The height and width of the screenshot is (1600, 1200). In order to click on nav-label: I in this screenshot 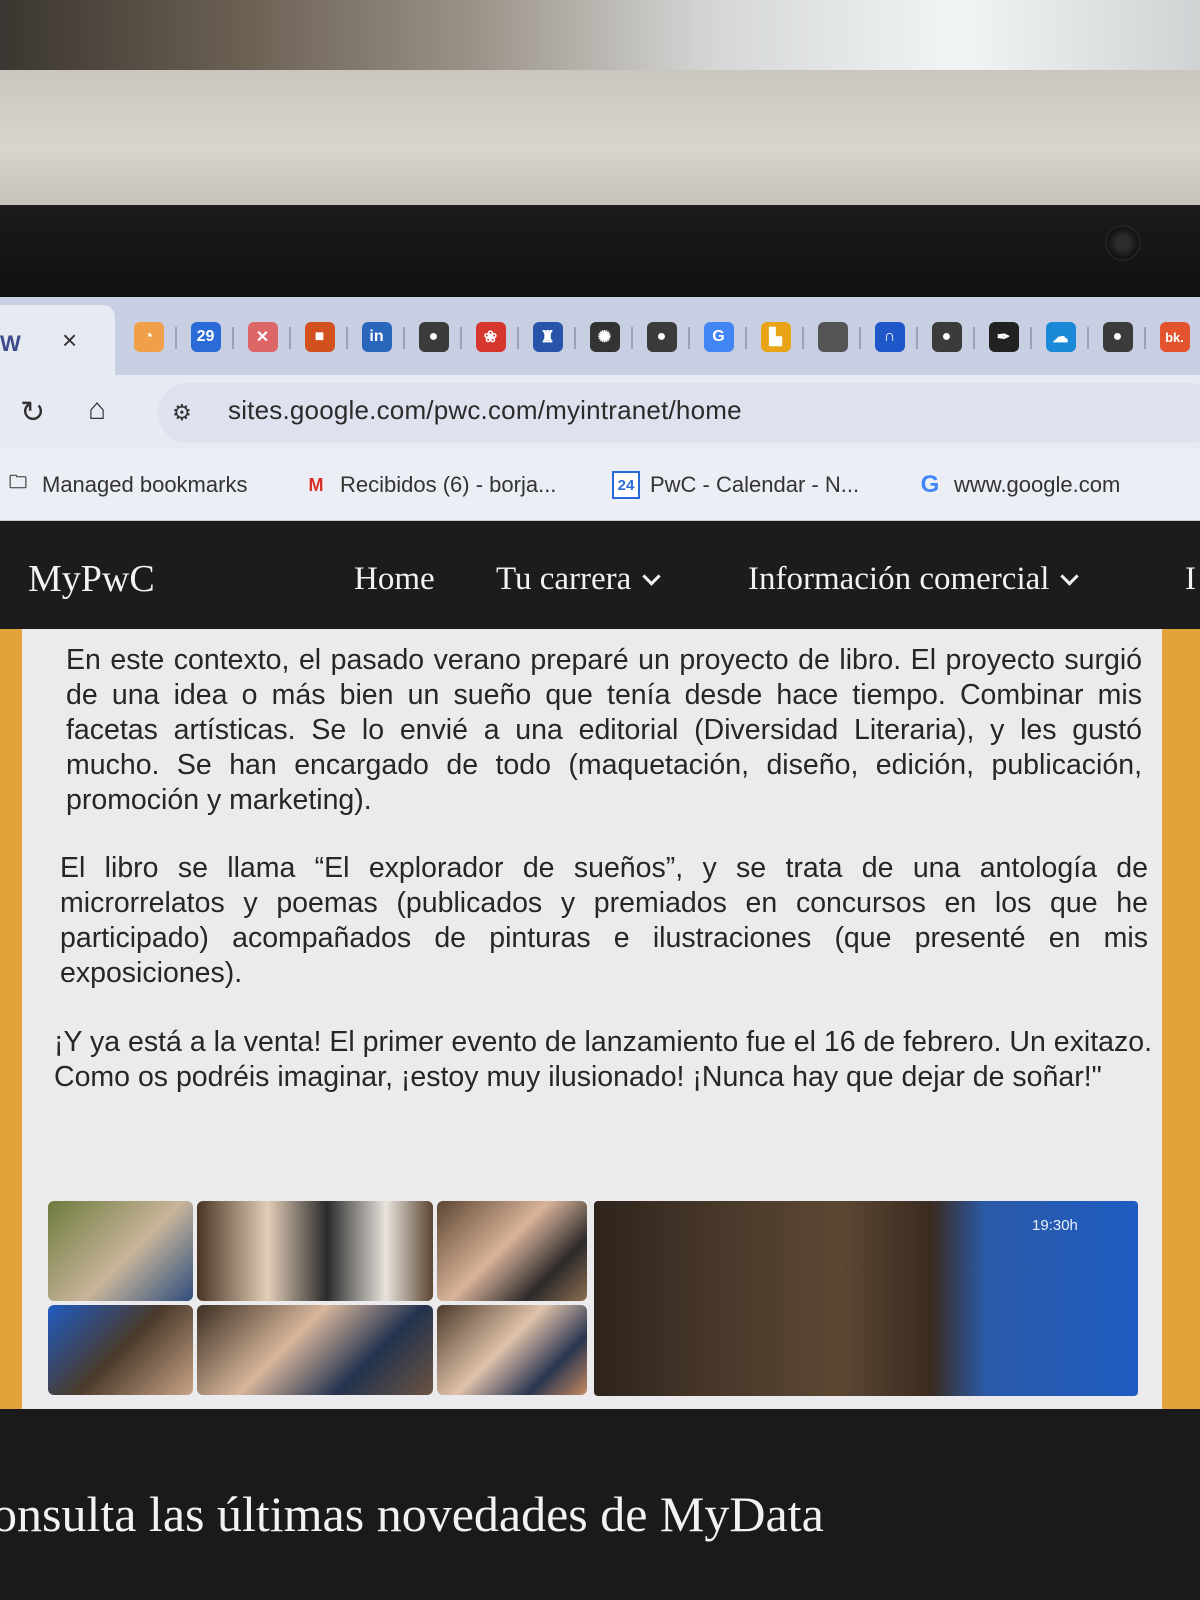, I will do `click(1190, 579)`.